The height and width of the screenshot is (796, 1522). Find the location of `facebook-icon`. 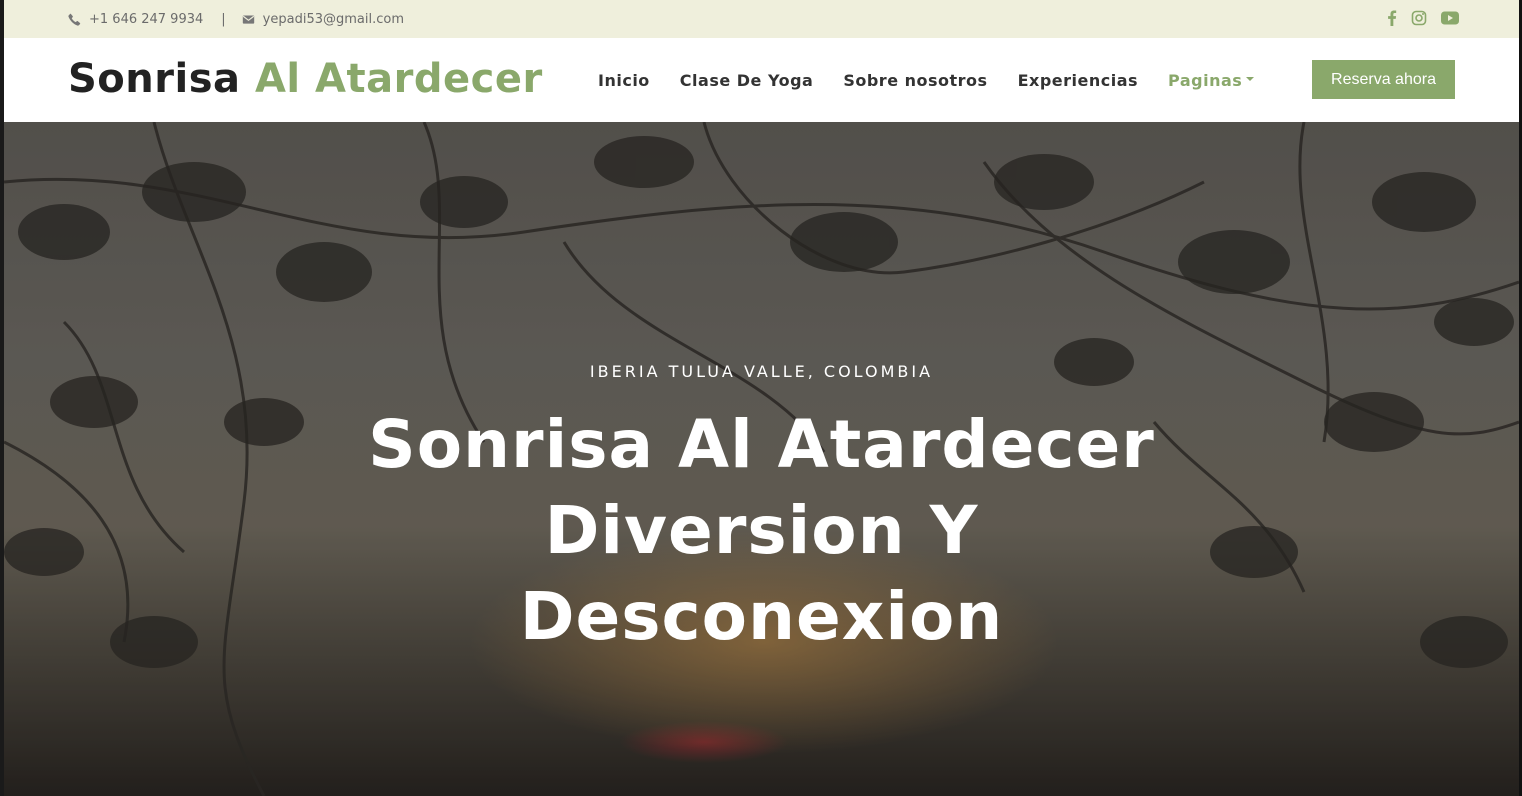

facebook-icon is located at coordinates (1392, 18).